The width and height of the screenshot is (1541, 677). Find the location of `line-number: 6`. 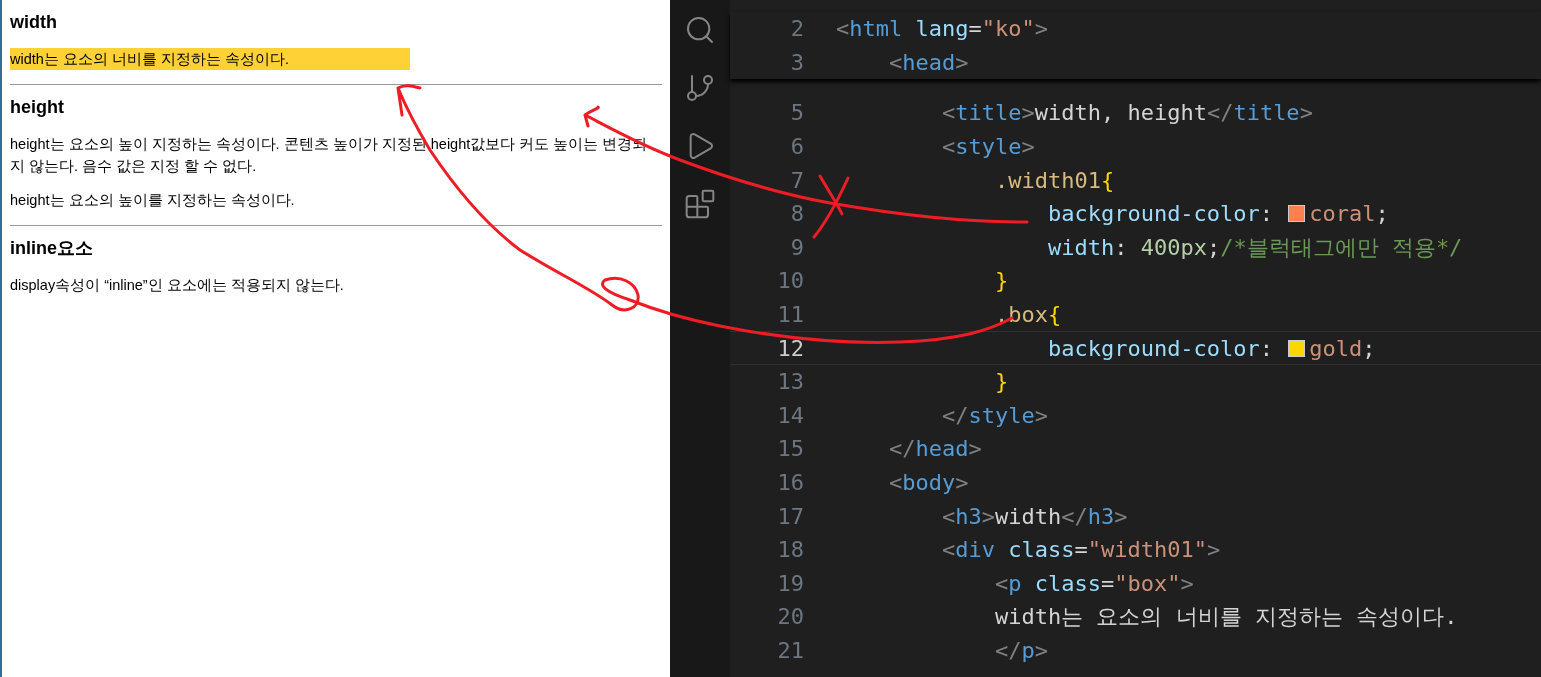

line-number: 6 is located at coordinates (796, 147).